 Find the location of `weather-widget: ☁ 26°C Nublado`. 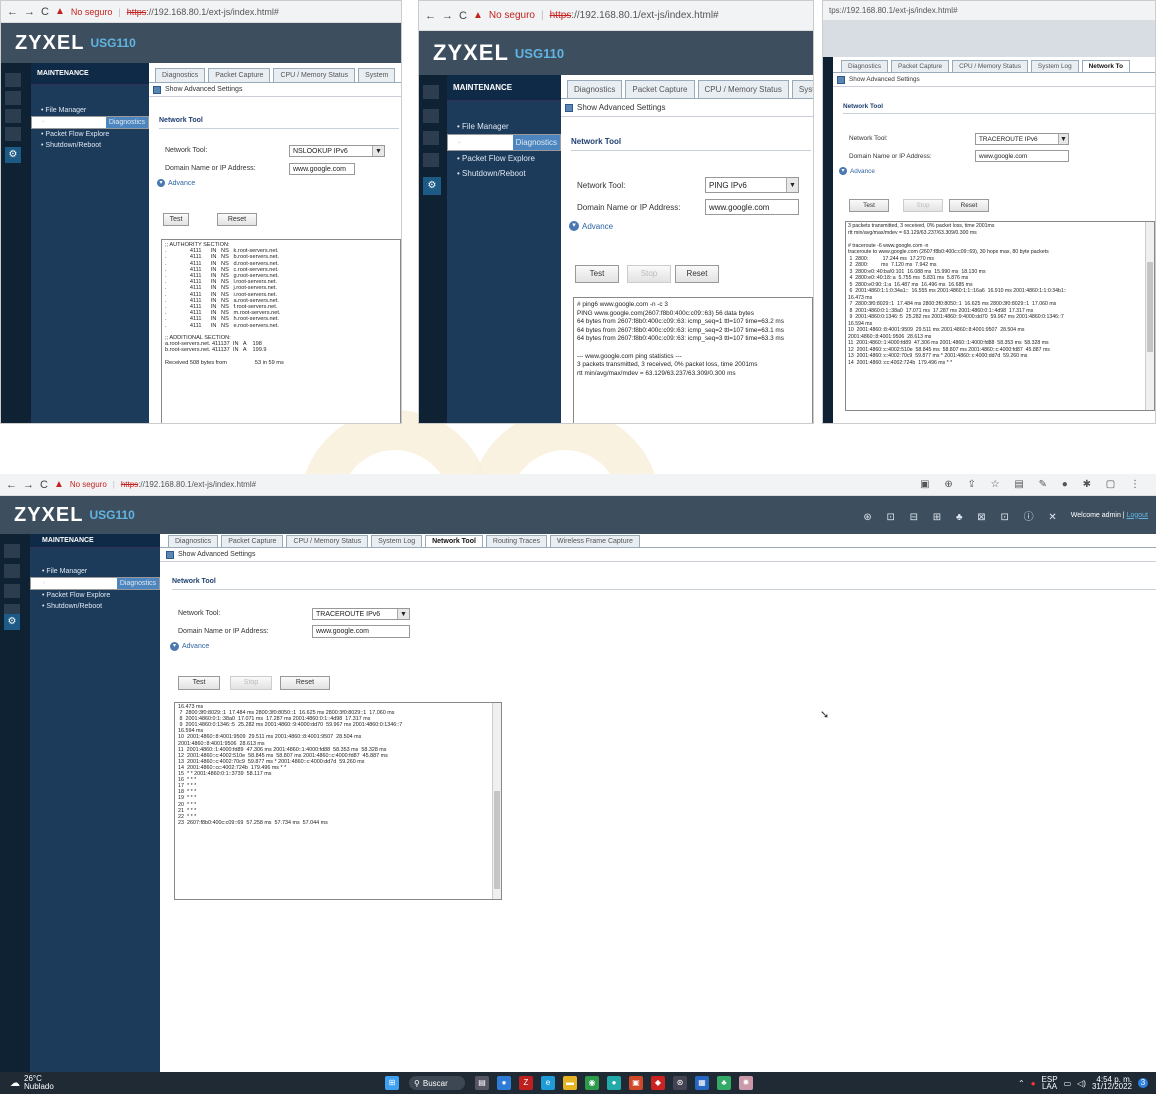

weather-widget: ☁ 26°C Nublado is located at coordinates (60, 1083).